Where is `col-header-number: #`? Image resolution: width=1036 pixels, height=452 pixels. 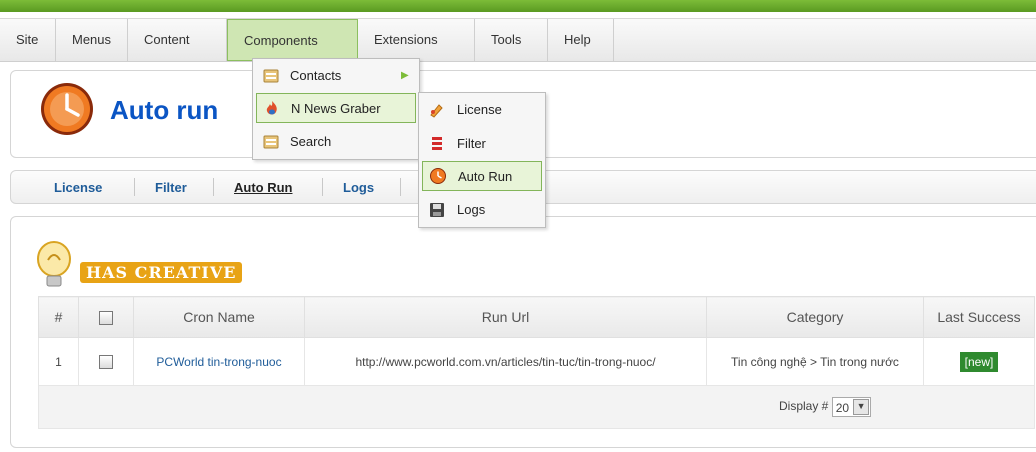 col-header-number: # is located at coordinates (58, 317).